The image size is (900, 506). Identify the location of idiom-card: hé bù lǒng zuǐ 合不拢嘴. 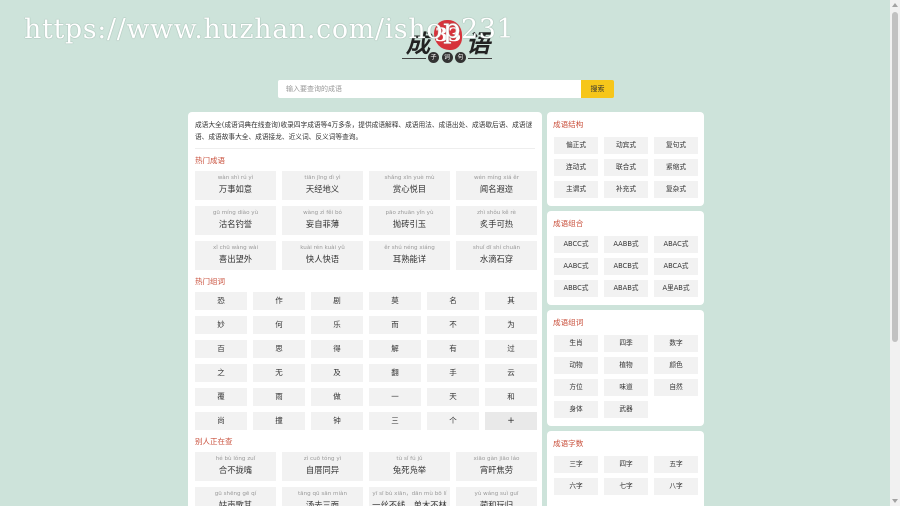
(235, 466).